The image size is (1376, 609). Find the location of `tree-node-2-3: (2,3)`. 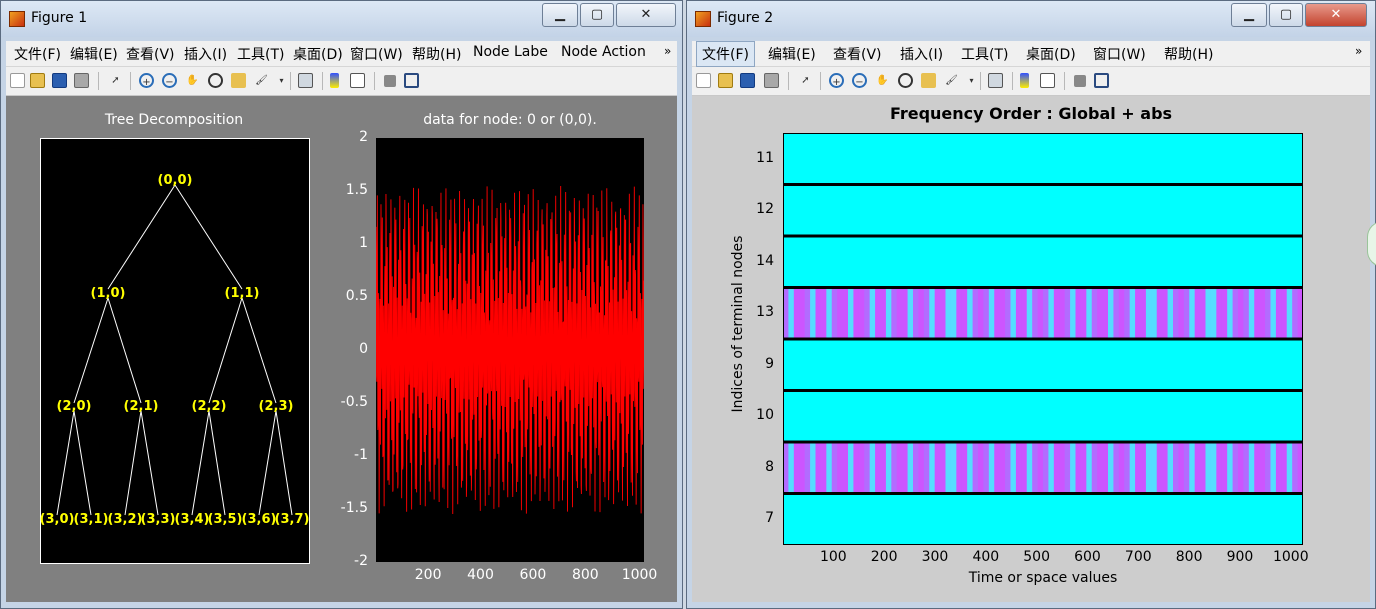

tree-node-2-3: (2,3) is located at coordinates (276, 406).